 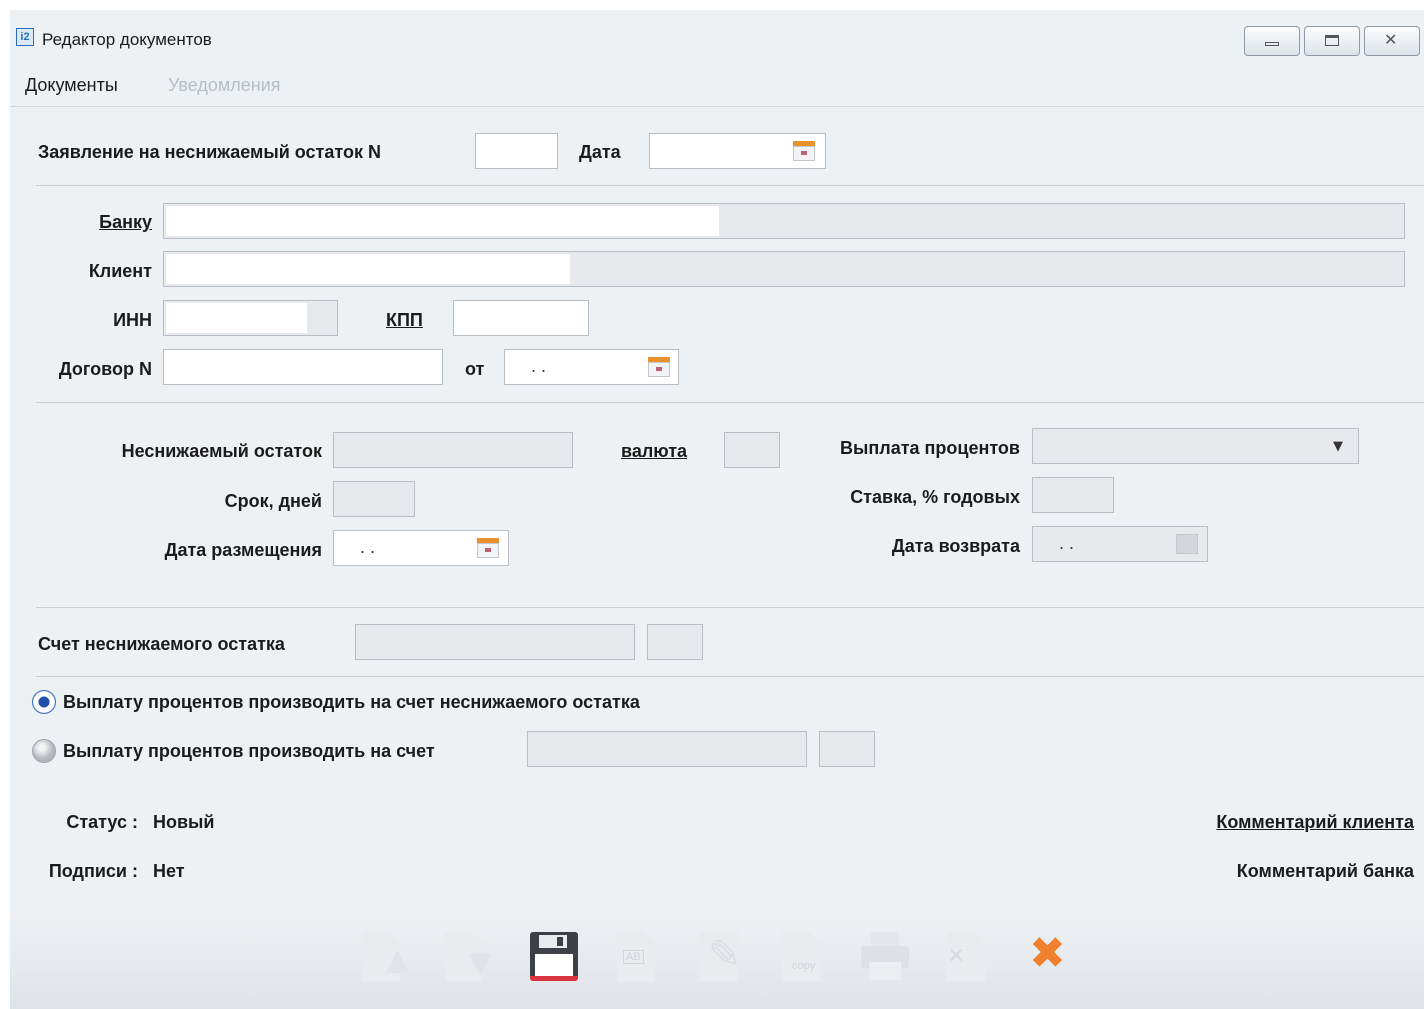 I want to click on import-up-button: ▲, so click(x=385, y=961).